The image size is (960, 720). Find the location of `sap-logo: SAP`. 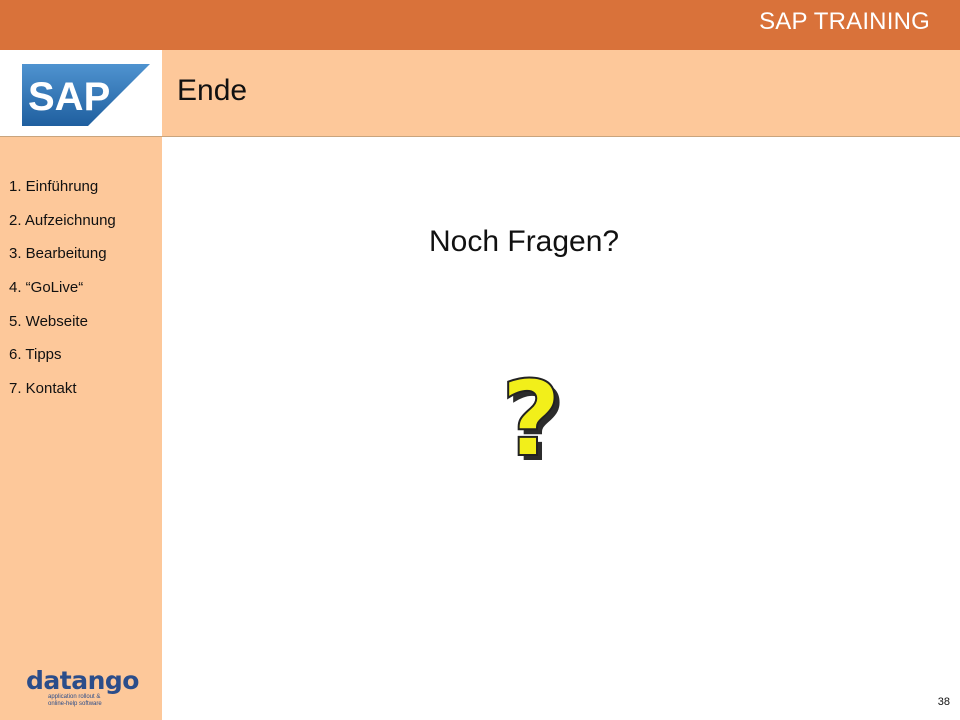

sap-logo: SAP is located at coordinates (81, 93).